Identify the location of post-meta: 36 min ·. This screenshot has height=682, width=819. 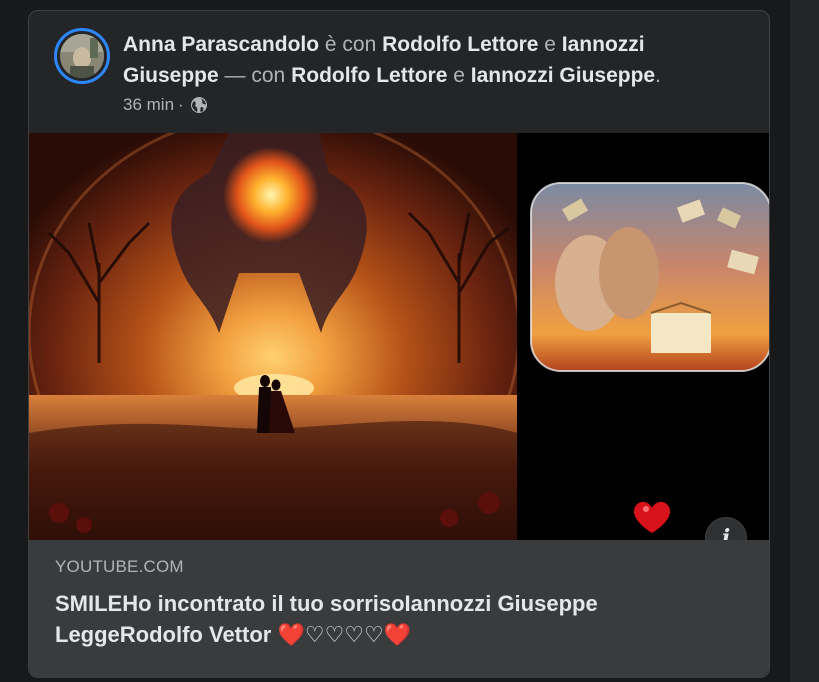
(165, 105).